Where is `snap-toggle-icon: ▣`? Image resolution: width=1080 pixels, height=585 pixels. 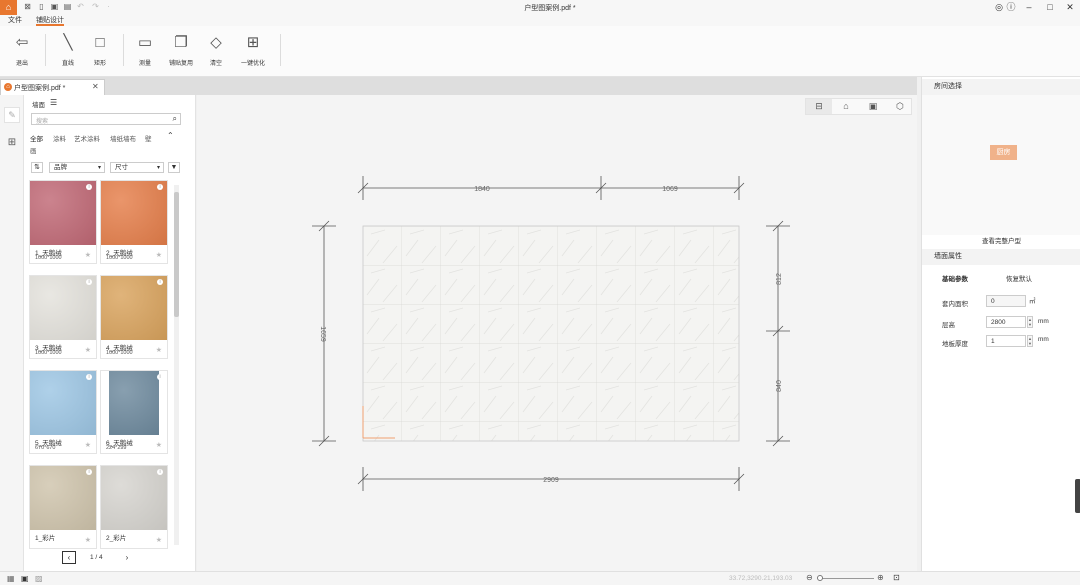 snap-toggle-icon: ▣ is located at coordinates (25, 578).